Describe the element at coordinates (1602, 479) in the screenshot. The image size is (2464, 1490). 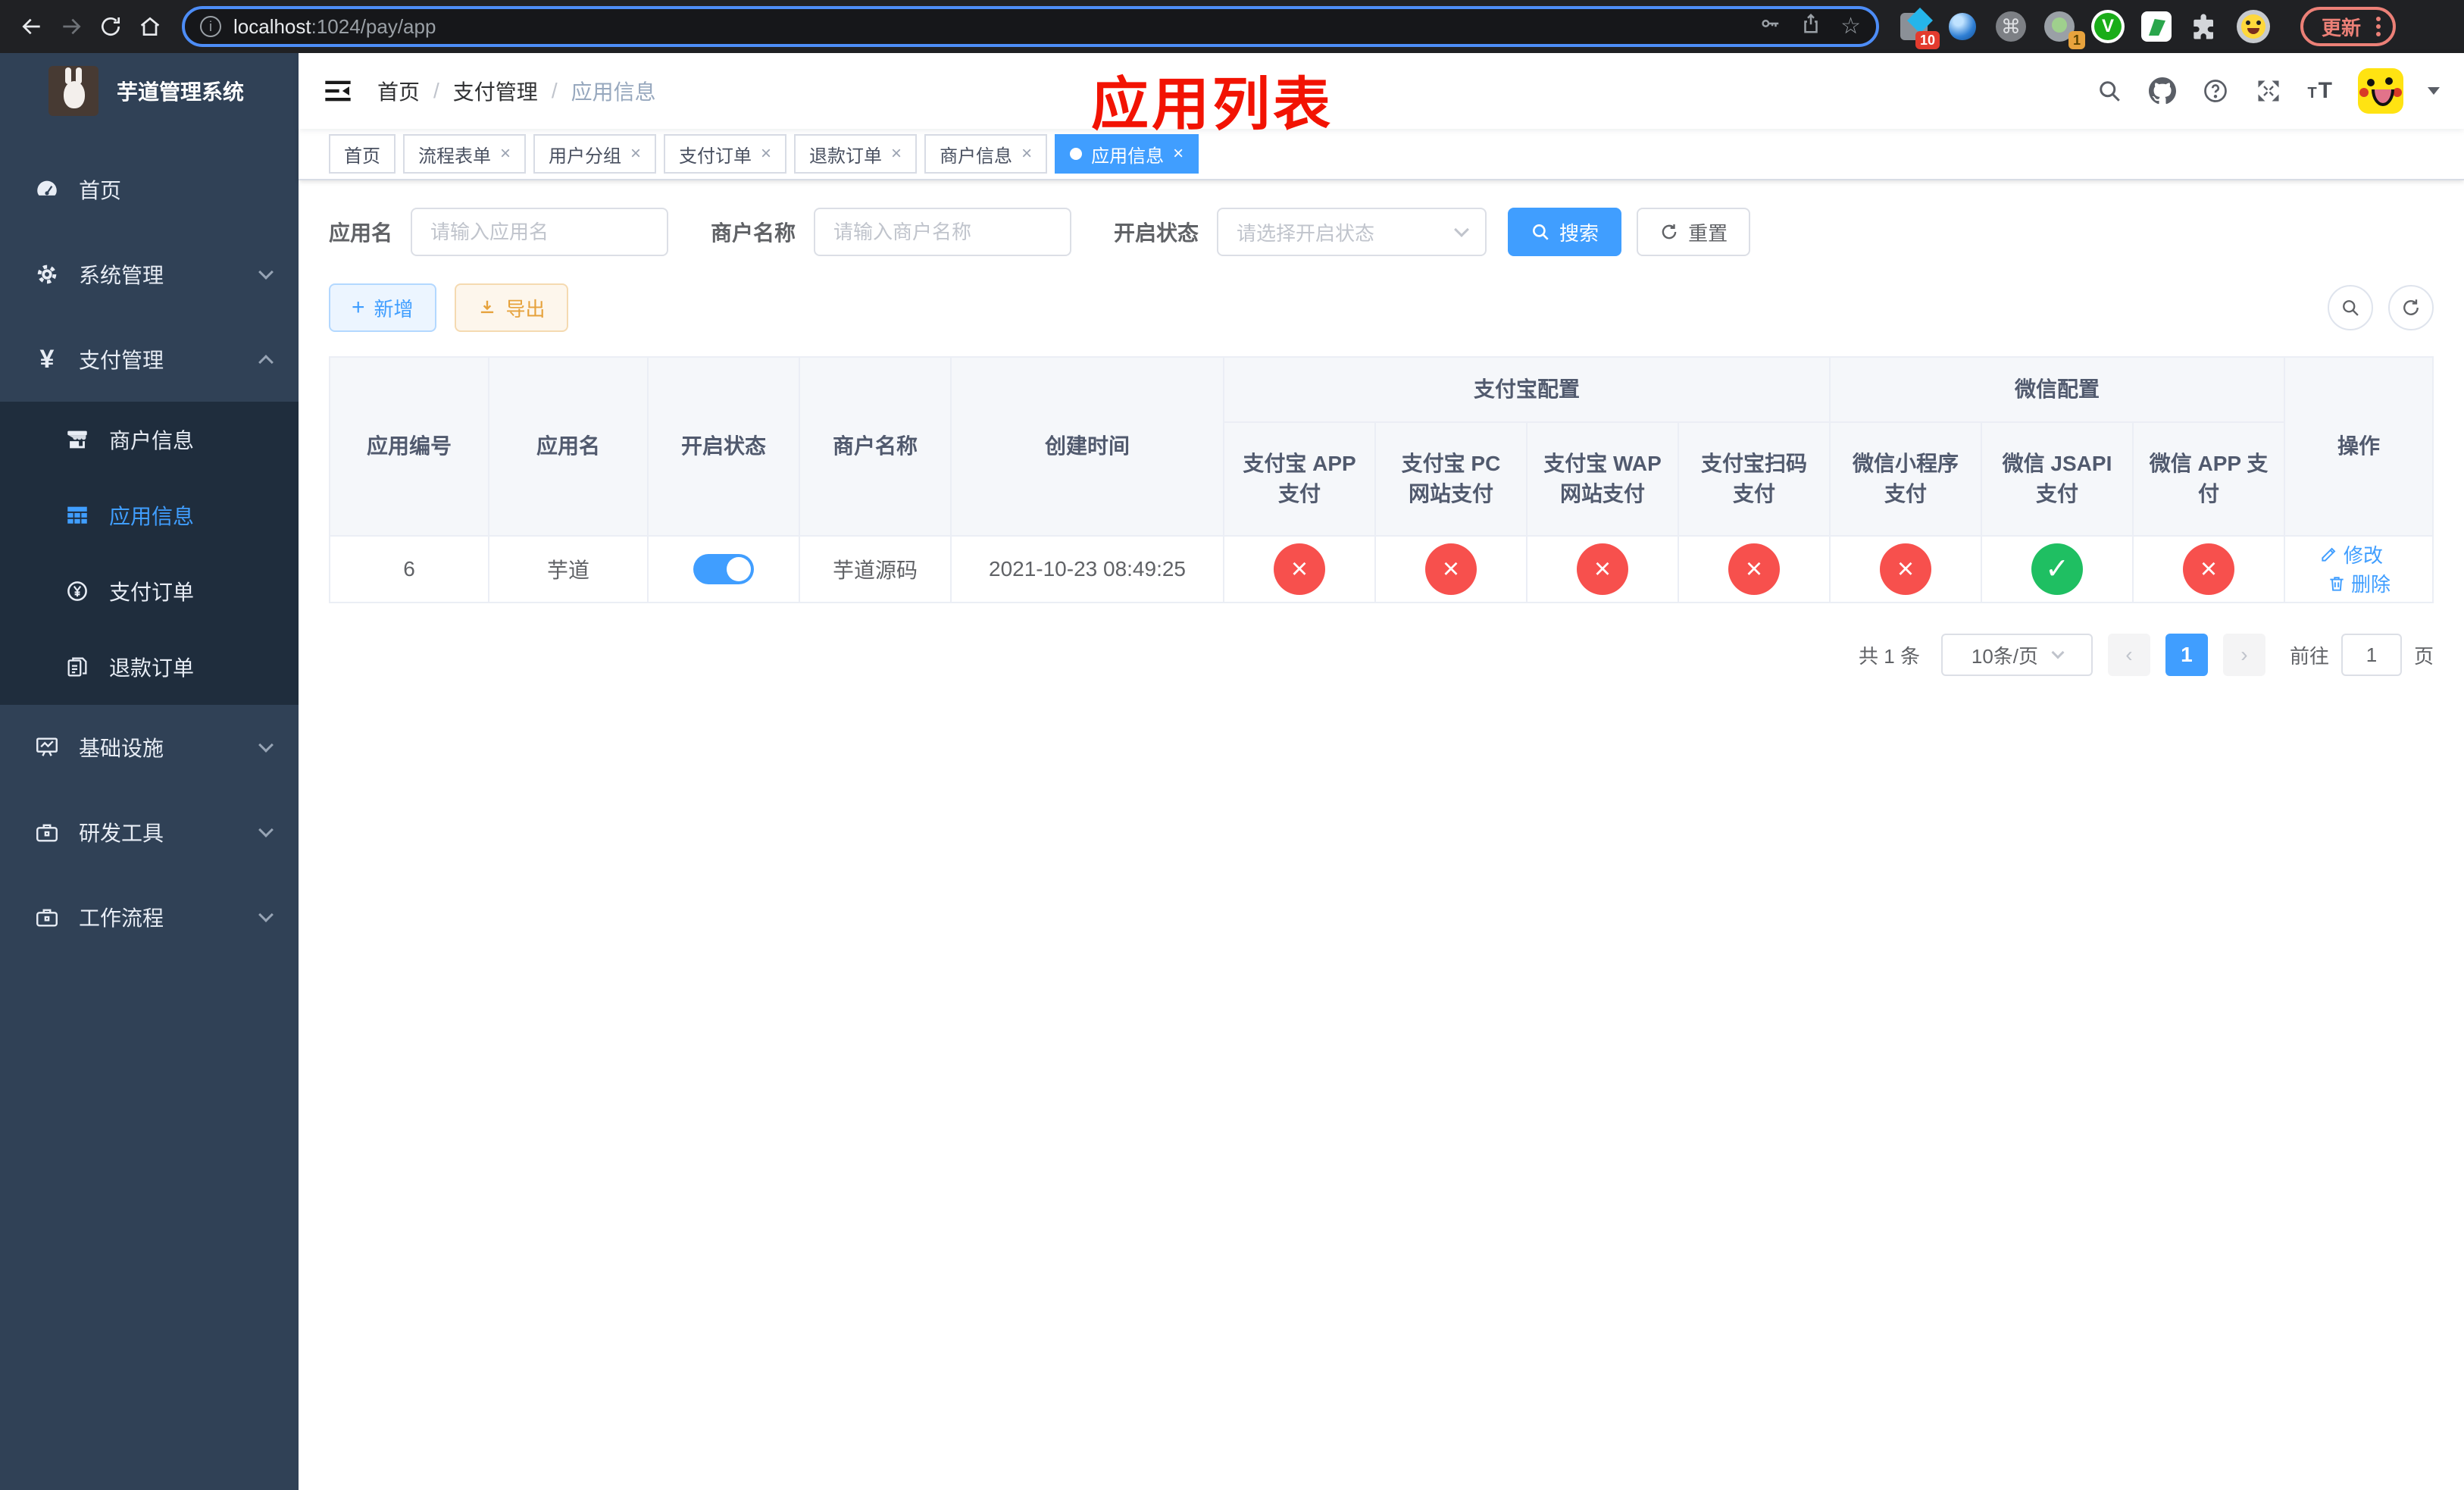
I see `col-alipay-wap: 支付宝 WAP 网站支付` at that location.